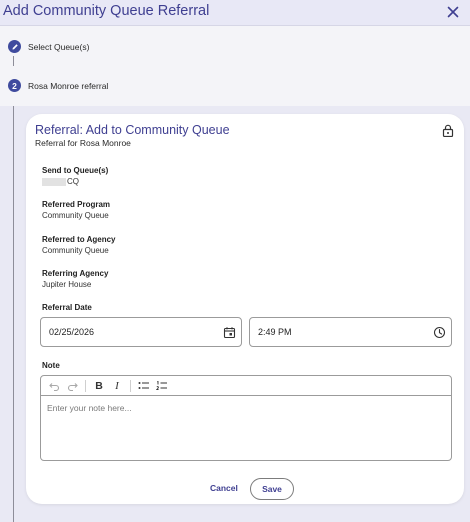 The image size is (470, 522). What do you see at coordinates (106, 11) in the screenshot?
I see `dialog-title: Add Community Queue Referral` at bounding box center [106, 11].